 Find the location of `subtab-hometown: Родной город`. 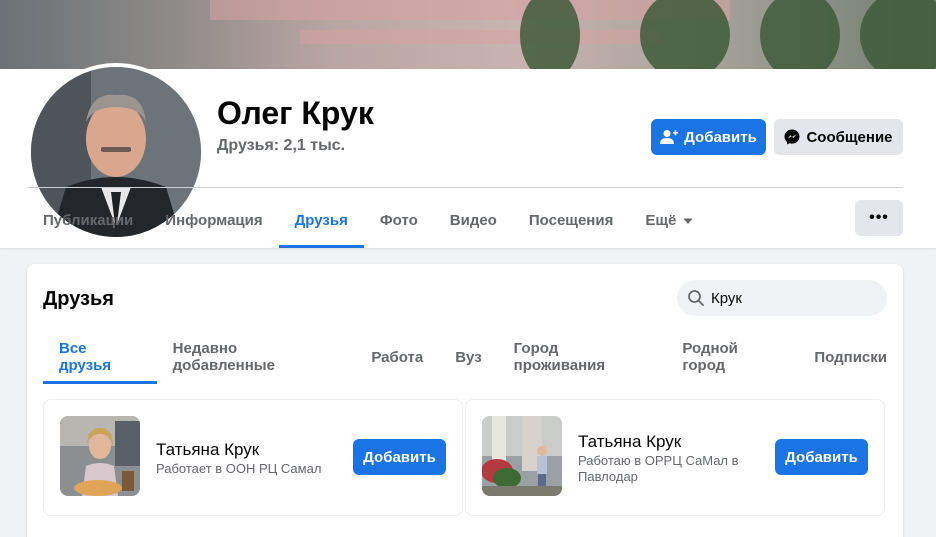

subtab-hometown: Родной город is located at coordinates (732, 357).